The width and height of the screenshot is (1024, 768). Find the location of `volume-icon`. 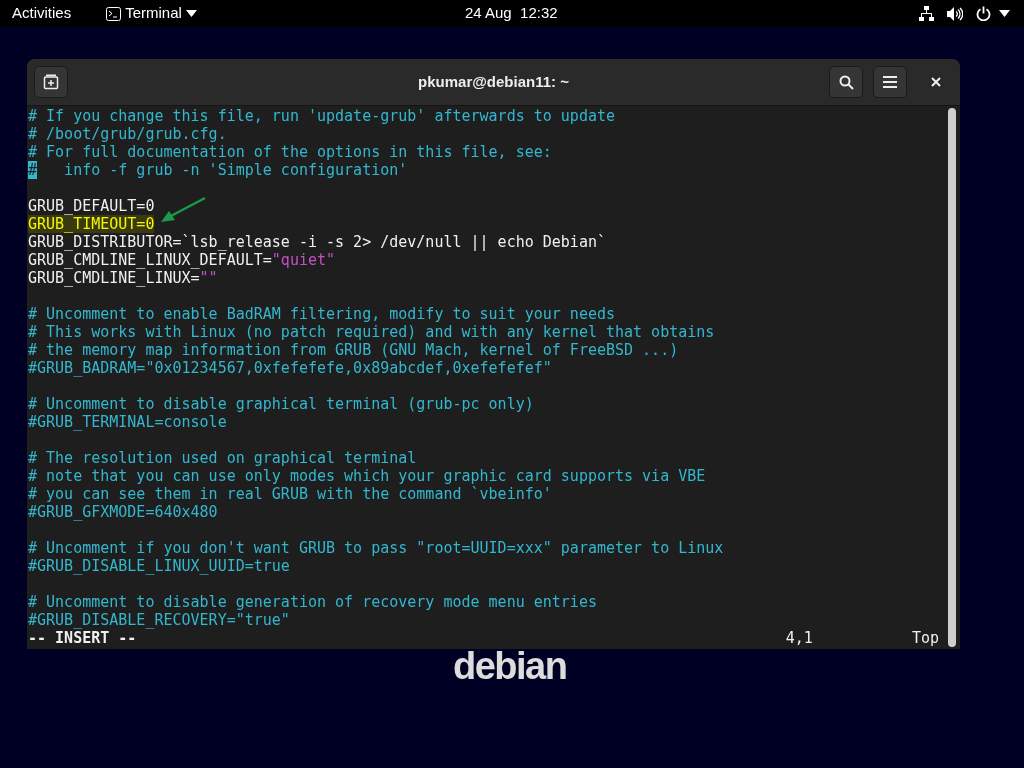

volume-icon is located at coordinates (955, 13).